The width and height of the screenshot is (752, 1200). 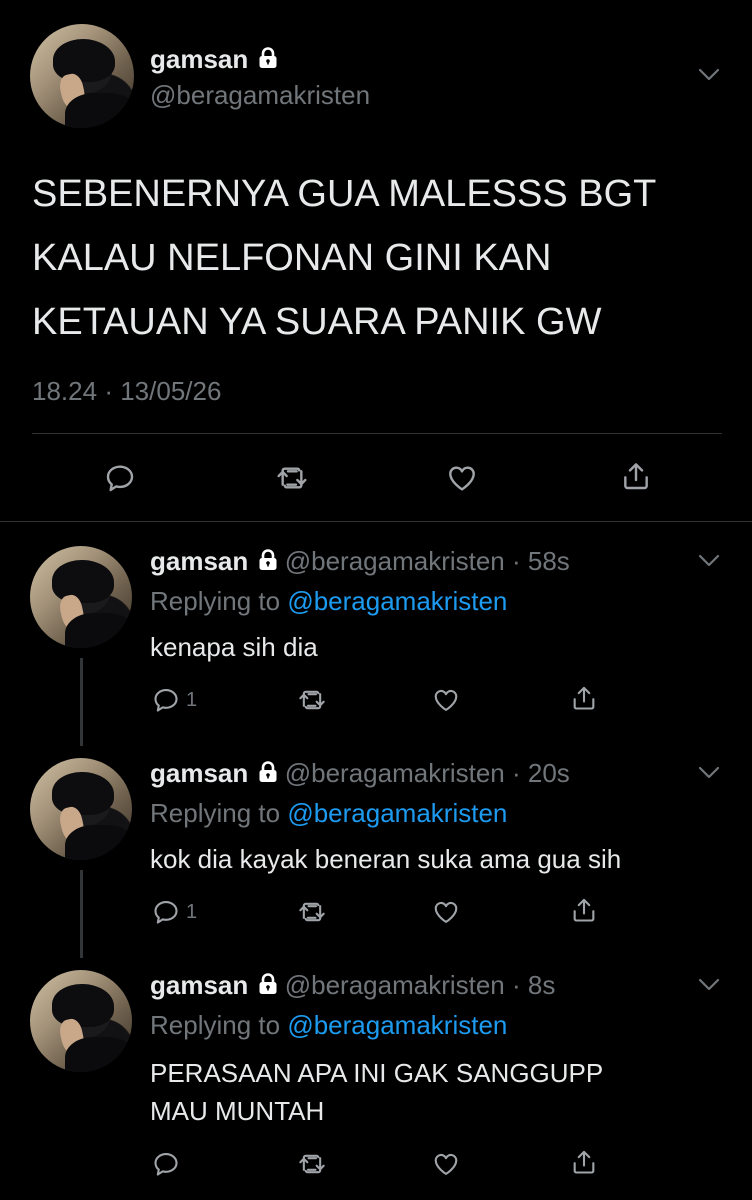 I want to click on reply-text: kenapa sih dia, so click(x=234, y=647).